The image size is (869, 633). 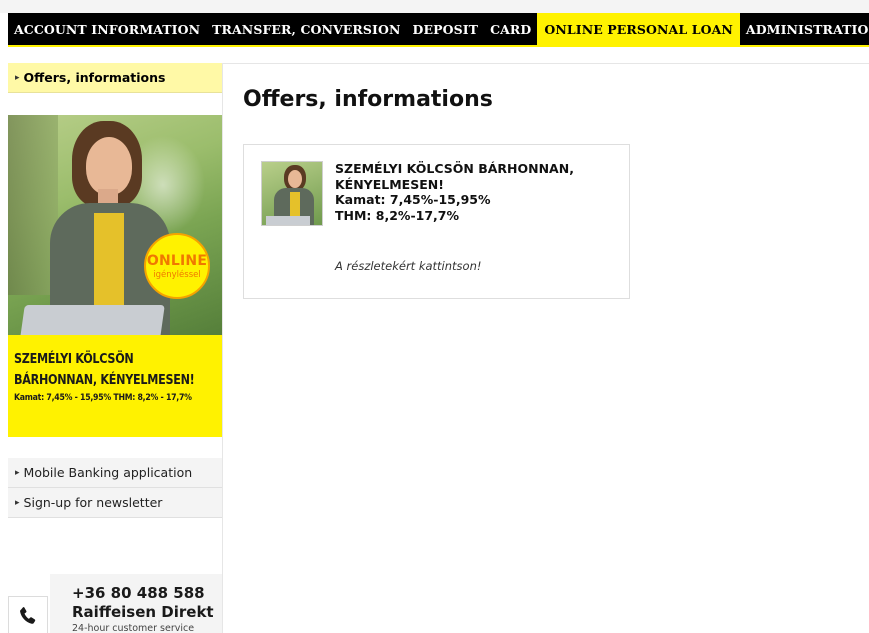 What do you see at coordinates (103, 398) in the screenshot?
I see `promo-rates: Kamat: 7,45% - 15,95% THM: 8,2% - 17,7%` at bounding box center [103, 398].